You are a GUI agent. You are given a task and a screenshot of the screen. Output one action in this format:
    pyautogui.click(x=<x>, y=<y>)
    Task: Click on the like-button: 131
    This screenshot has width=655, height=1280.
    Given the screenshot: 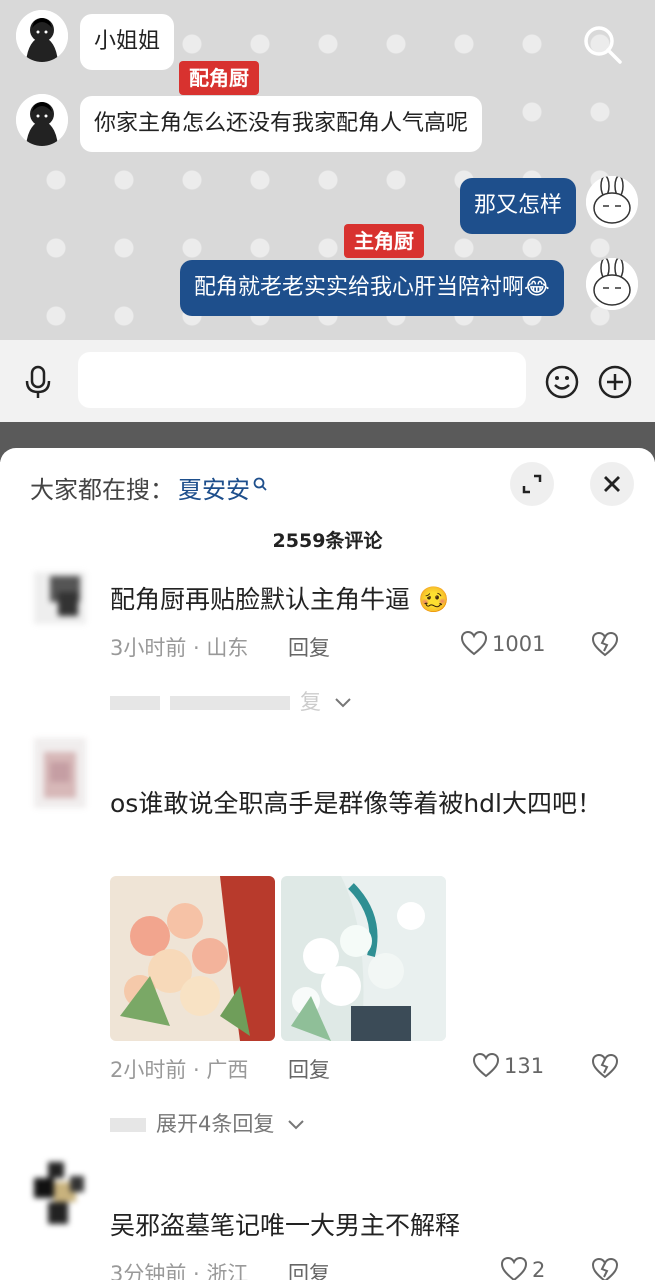 What is the action you would take?
    pyautogui.click(x=508, y=1065)
    